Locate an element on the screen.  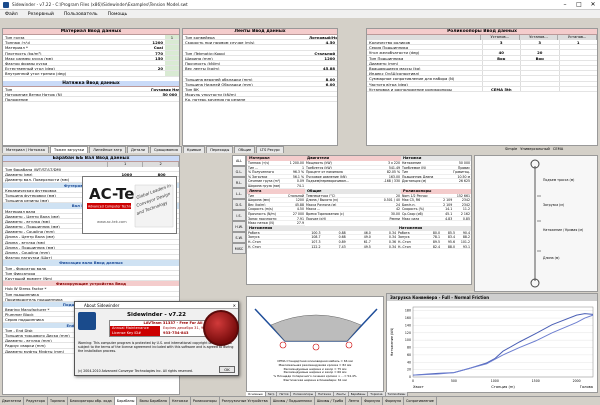
about-ok-button: OK is located at coordinates (227, 369).